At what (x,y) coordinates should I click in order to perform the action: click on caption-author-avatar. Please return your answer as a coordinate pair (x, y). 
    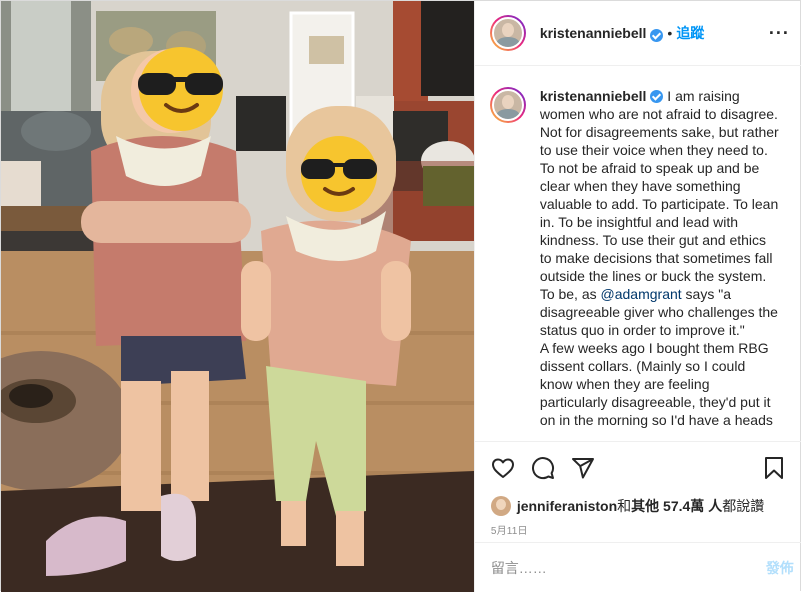
    Looking at the image, I should click on (507, 105).